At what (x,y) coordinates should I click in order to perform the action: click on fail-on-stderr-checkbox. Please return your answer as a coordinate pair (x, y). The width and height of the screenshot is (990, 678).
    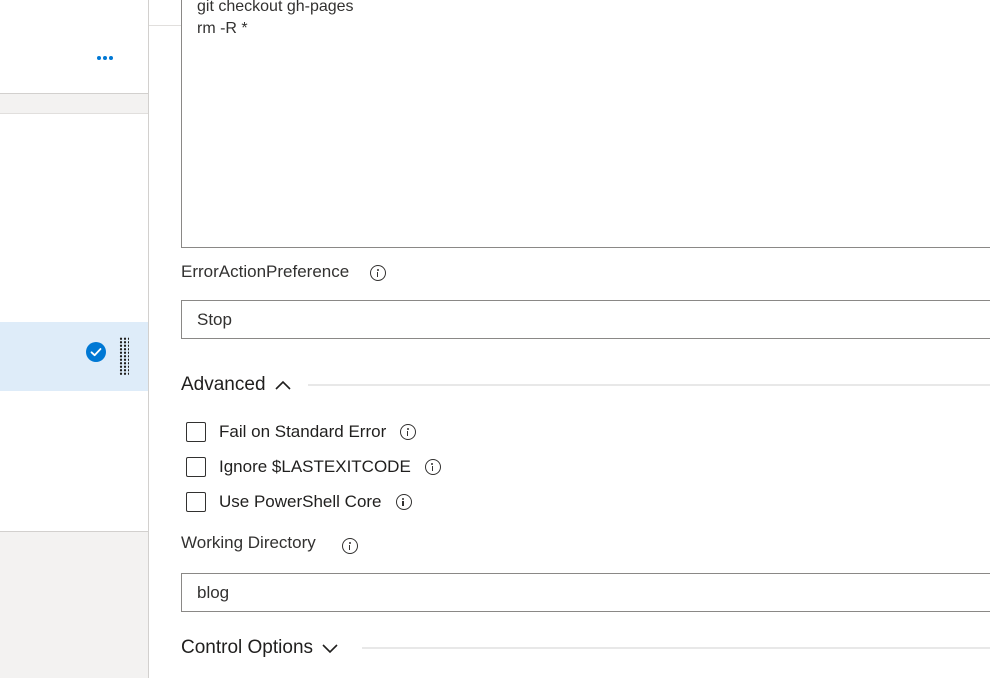
    Looking at the image, I should click on (196, 432).